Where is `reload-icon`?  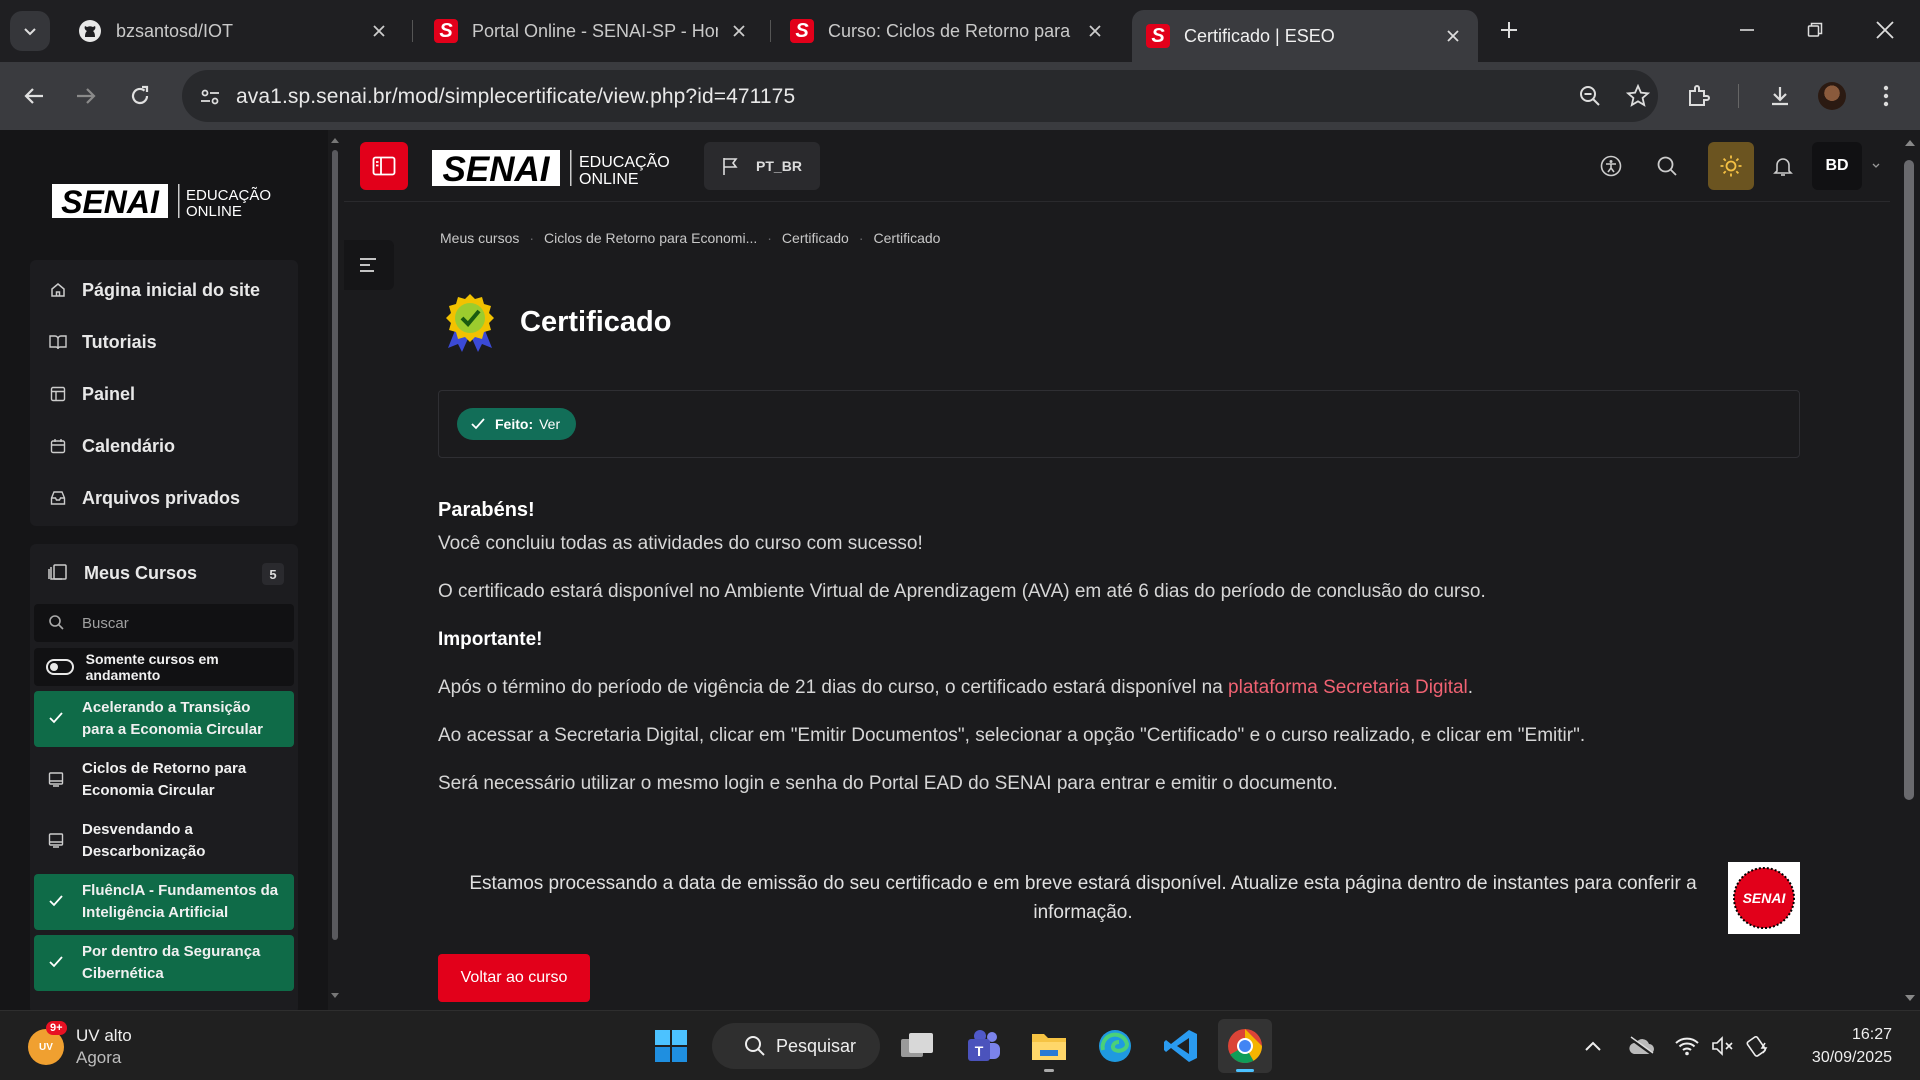
reload-icon is located at coordinates (140, 95).